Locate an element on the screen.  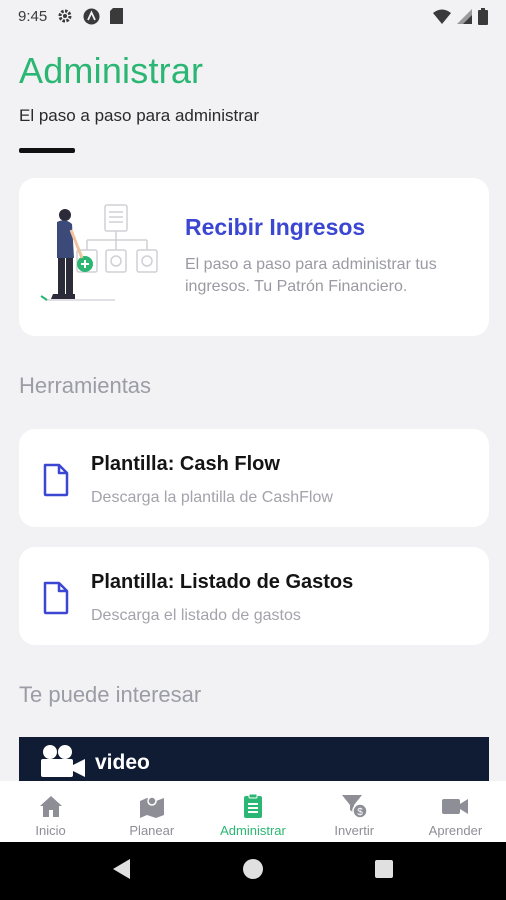
nav-label: Planear is located at coordinates (152, 830).